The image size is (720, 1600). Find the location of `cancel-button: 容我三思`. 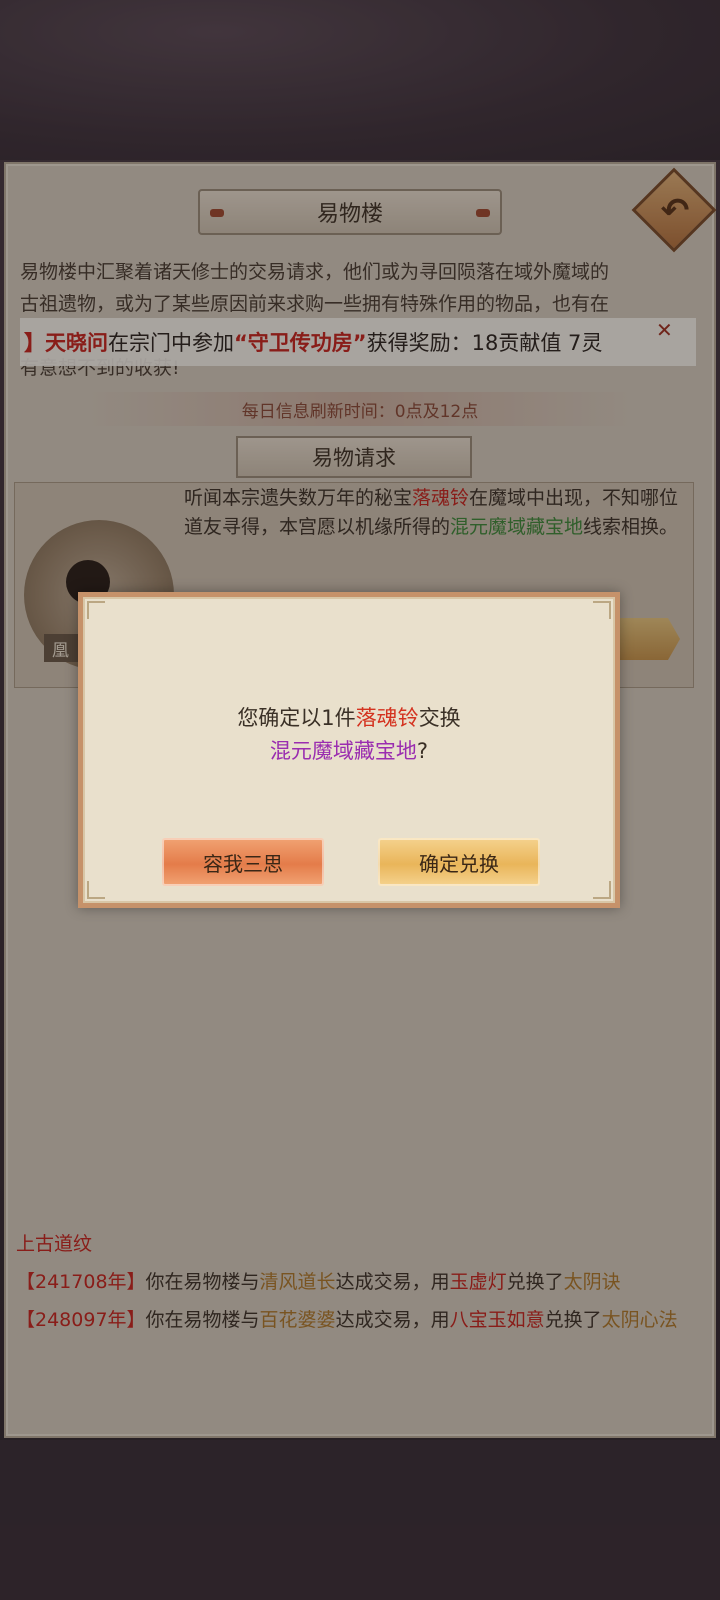

cancel-button: 容我三思 is located at coordinates (243, 862).